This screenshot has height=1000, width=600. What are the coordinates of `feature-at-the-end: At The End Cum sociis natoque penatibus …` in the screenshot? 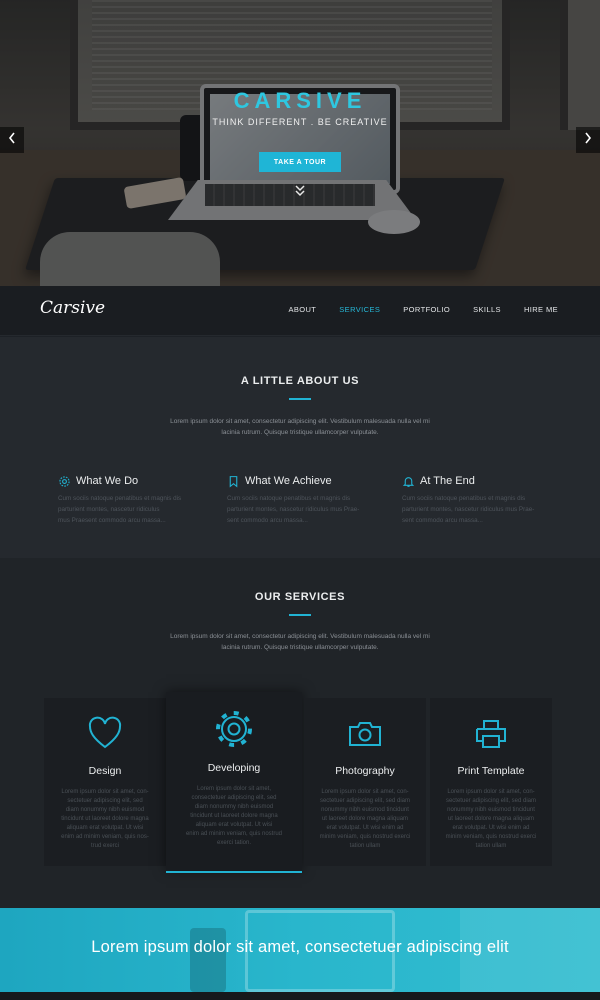 It's located at (477, 500).